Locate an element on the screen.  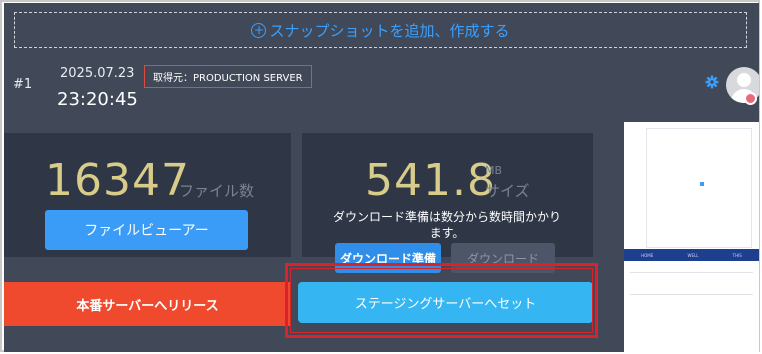
file-viewer-button: ファイルビューアー is located at coordinates (146, 230).